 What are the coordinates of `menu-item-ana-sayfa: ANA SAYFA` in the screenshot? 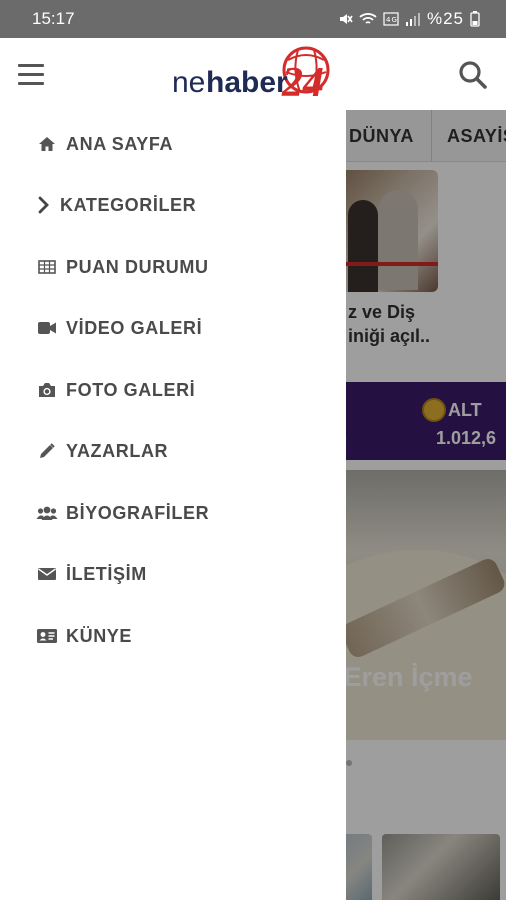 It's located at (104, 144).